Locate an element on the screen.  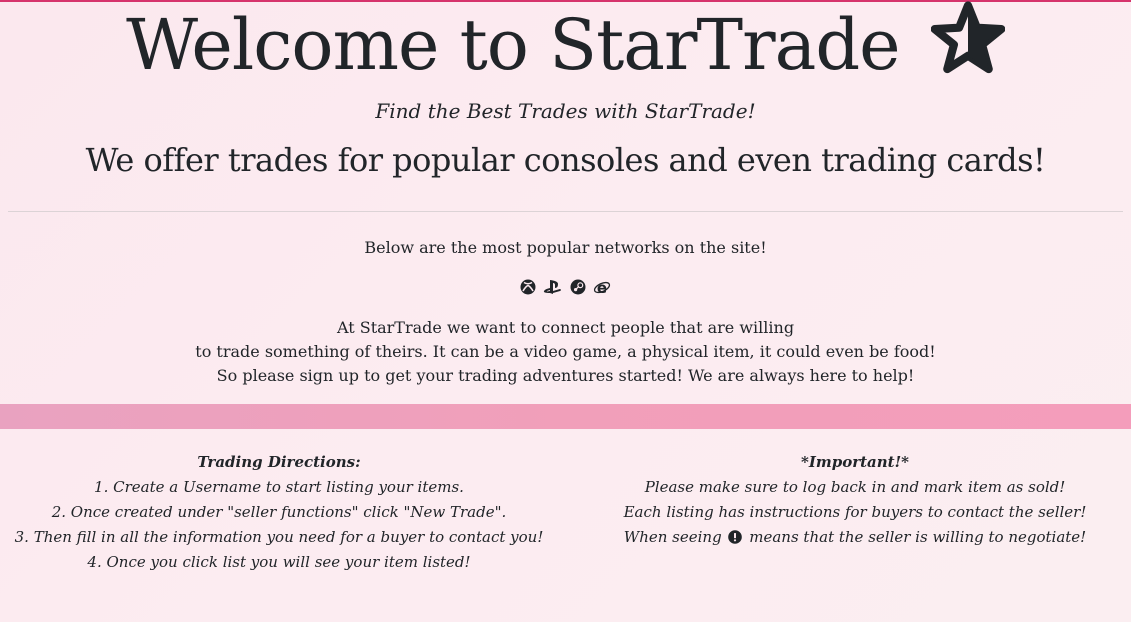
divider is located at coordinates (565, 211).